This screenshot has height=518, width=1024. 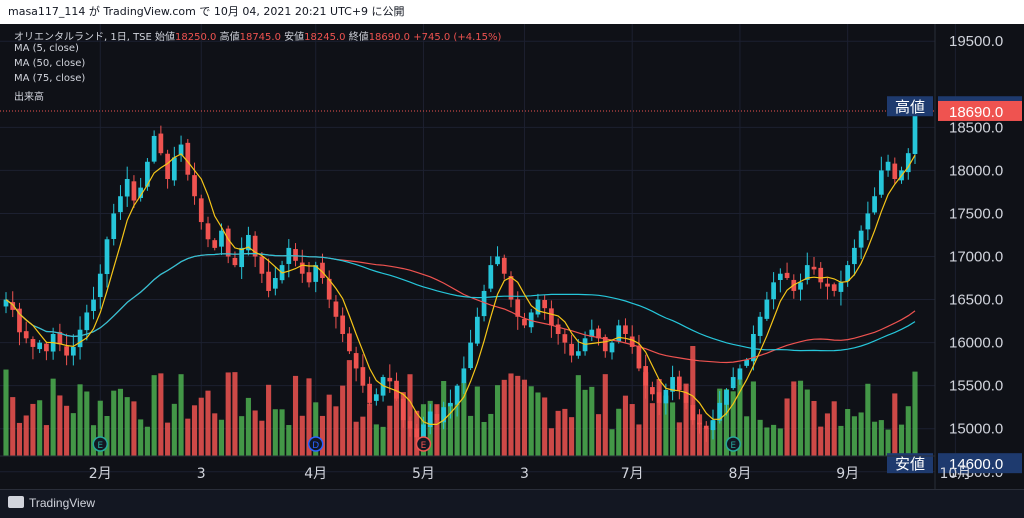 What do you see at coordinates (325, 37) in the screenshot?
I see `legend-low: 18245.0` at bounding box center [325, 37].